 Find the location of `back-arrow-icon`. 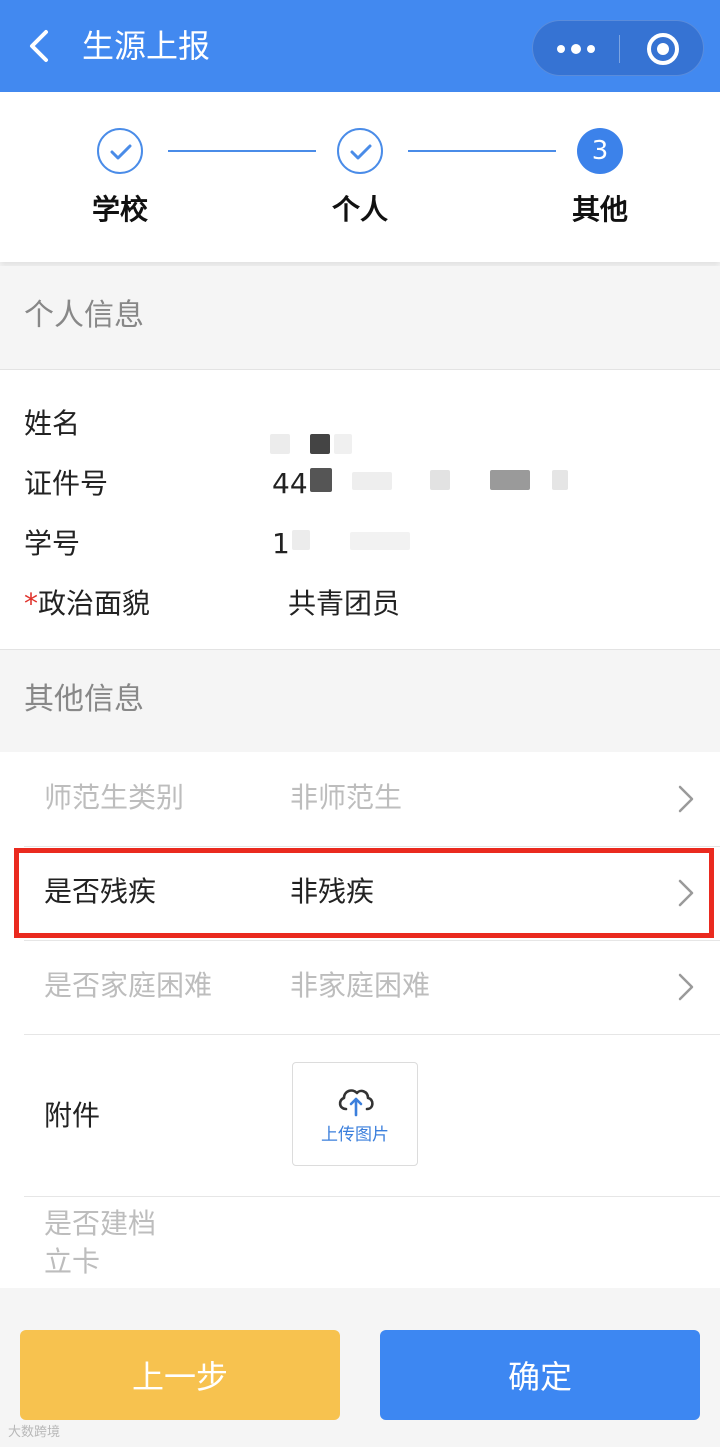

back-arrow-icon is located at coordinates (41, 46).